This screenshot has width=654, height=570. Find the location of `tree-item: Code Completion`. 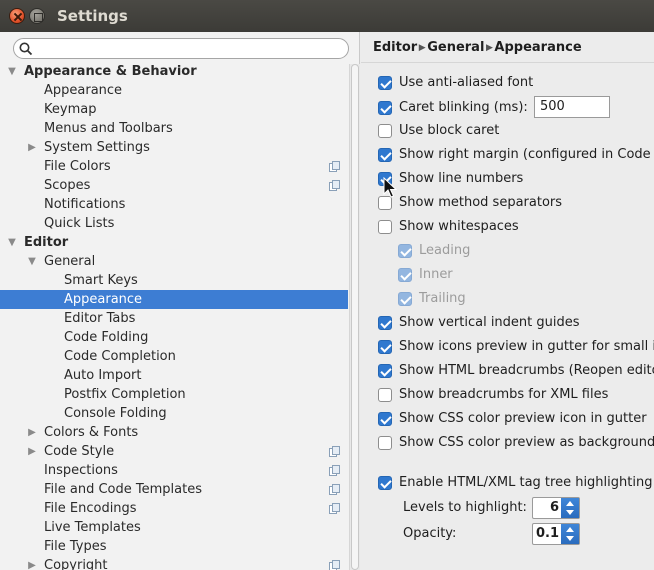

tree-item: Code Completion is located at coordinates (174, 356).